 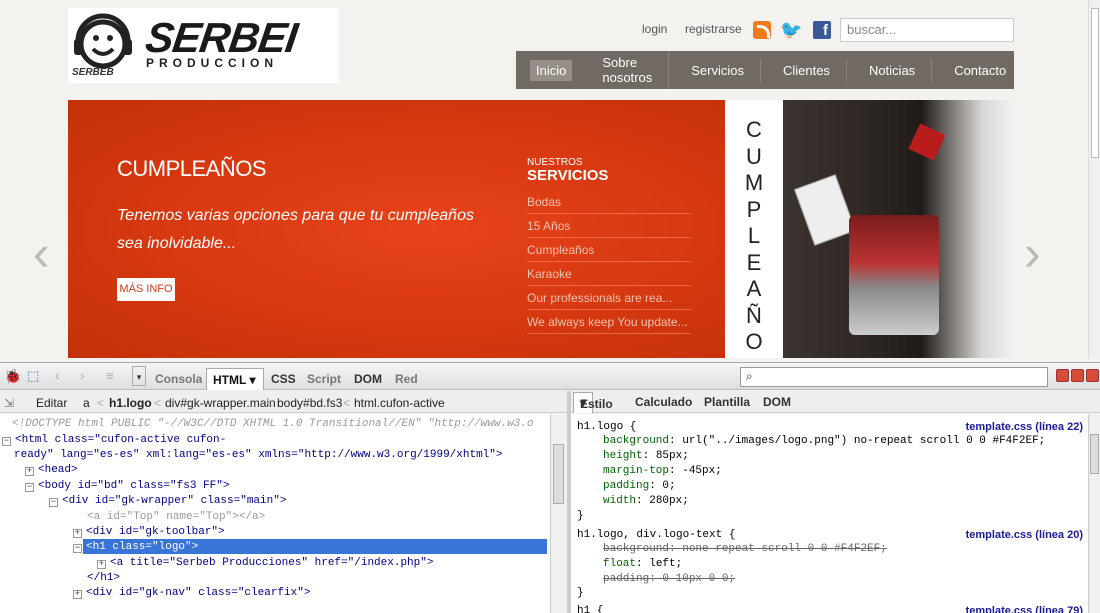 I want to click on page-scrollbar, so click(x=1094, y=179).